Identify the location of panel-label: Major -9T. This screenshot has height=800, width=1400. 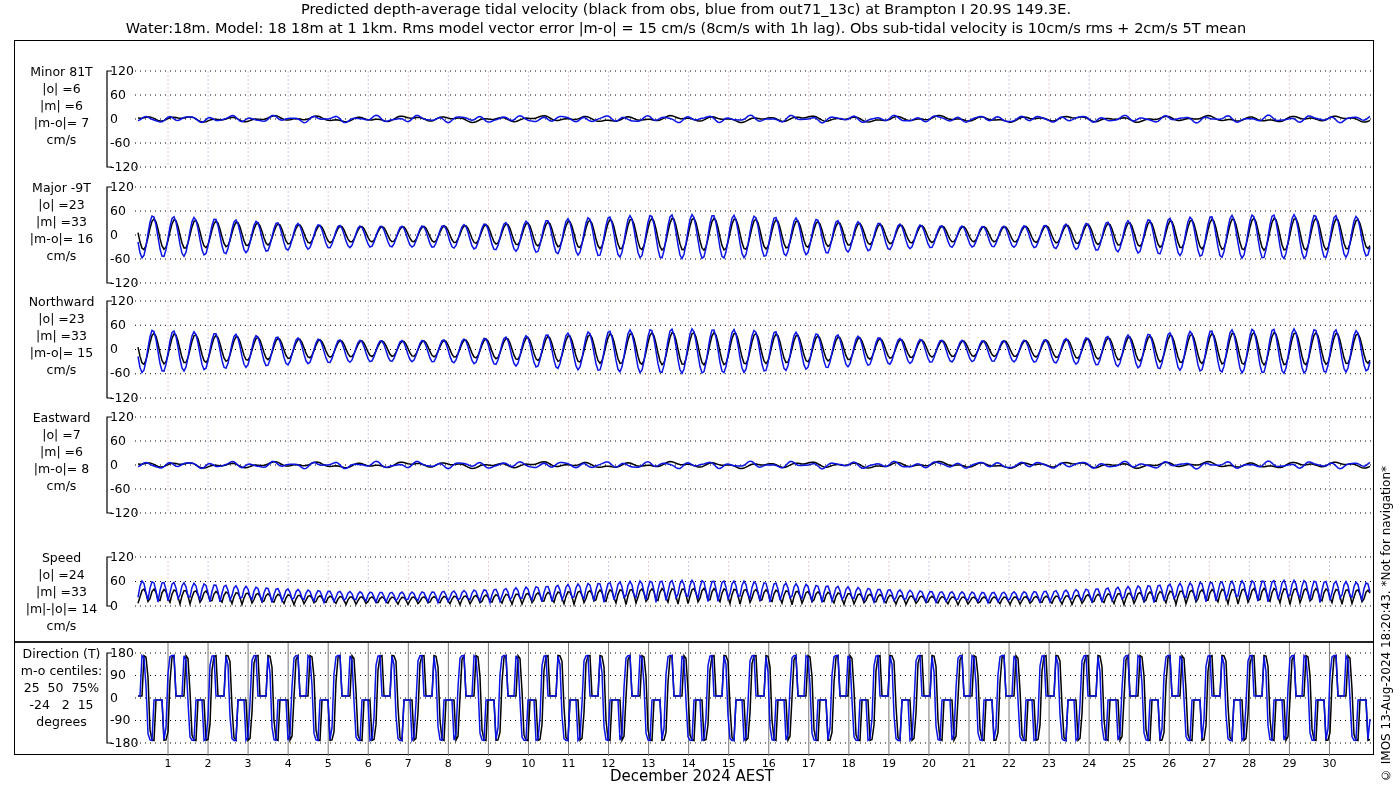
(61, 187).